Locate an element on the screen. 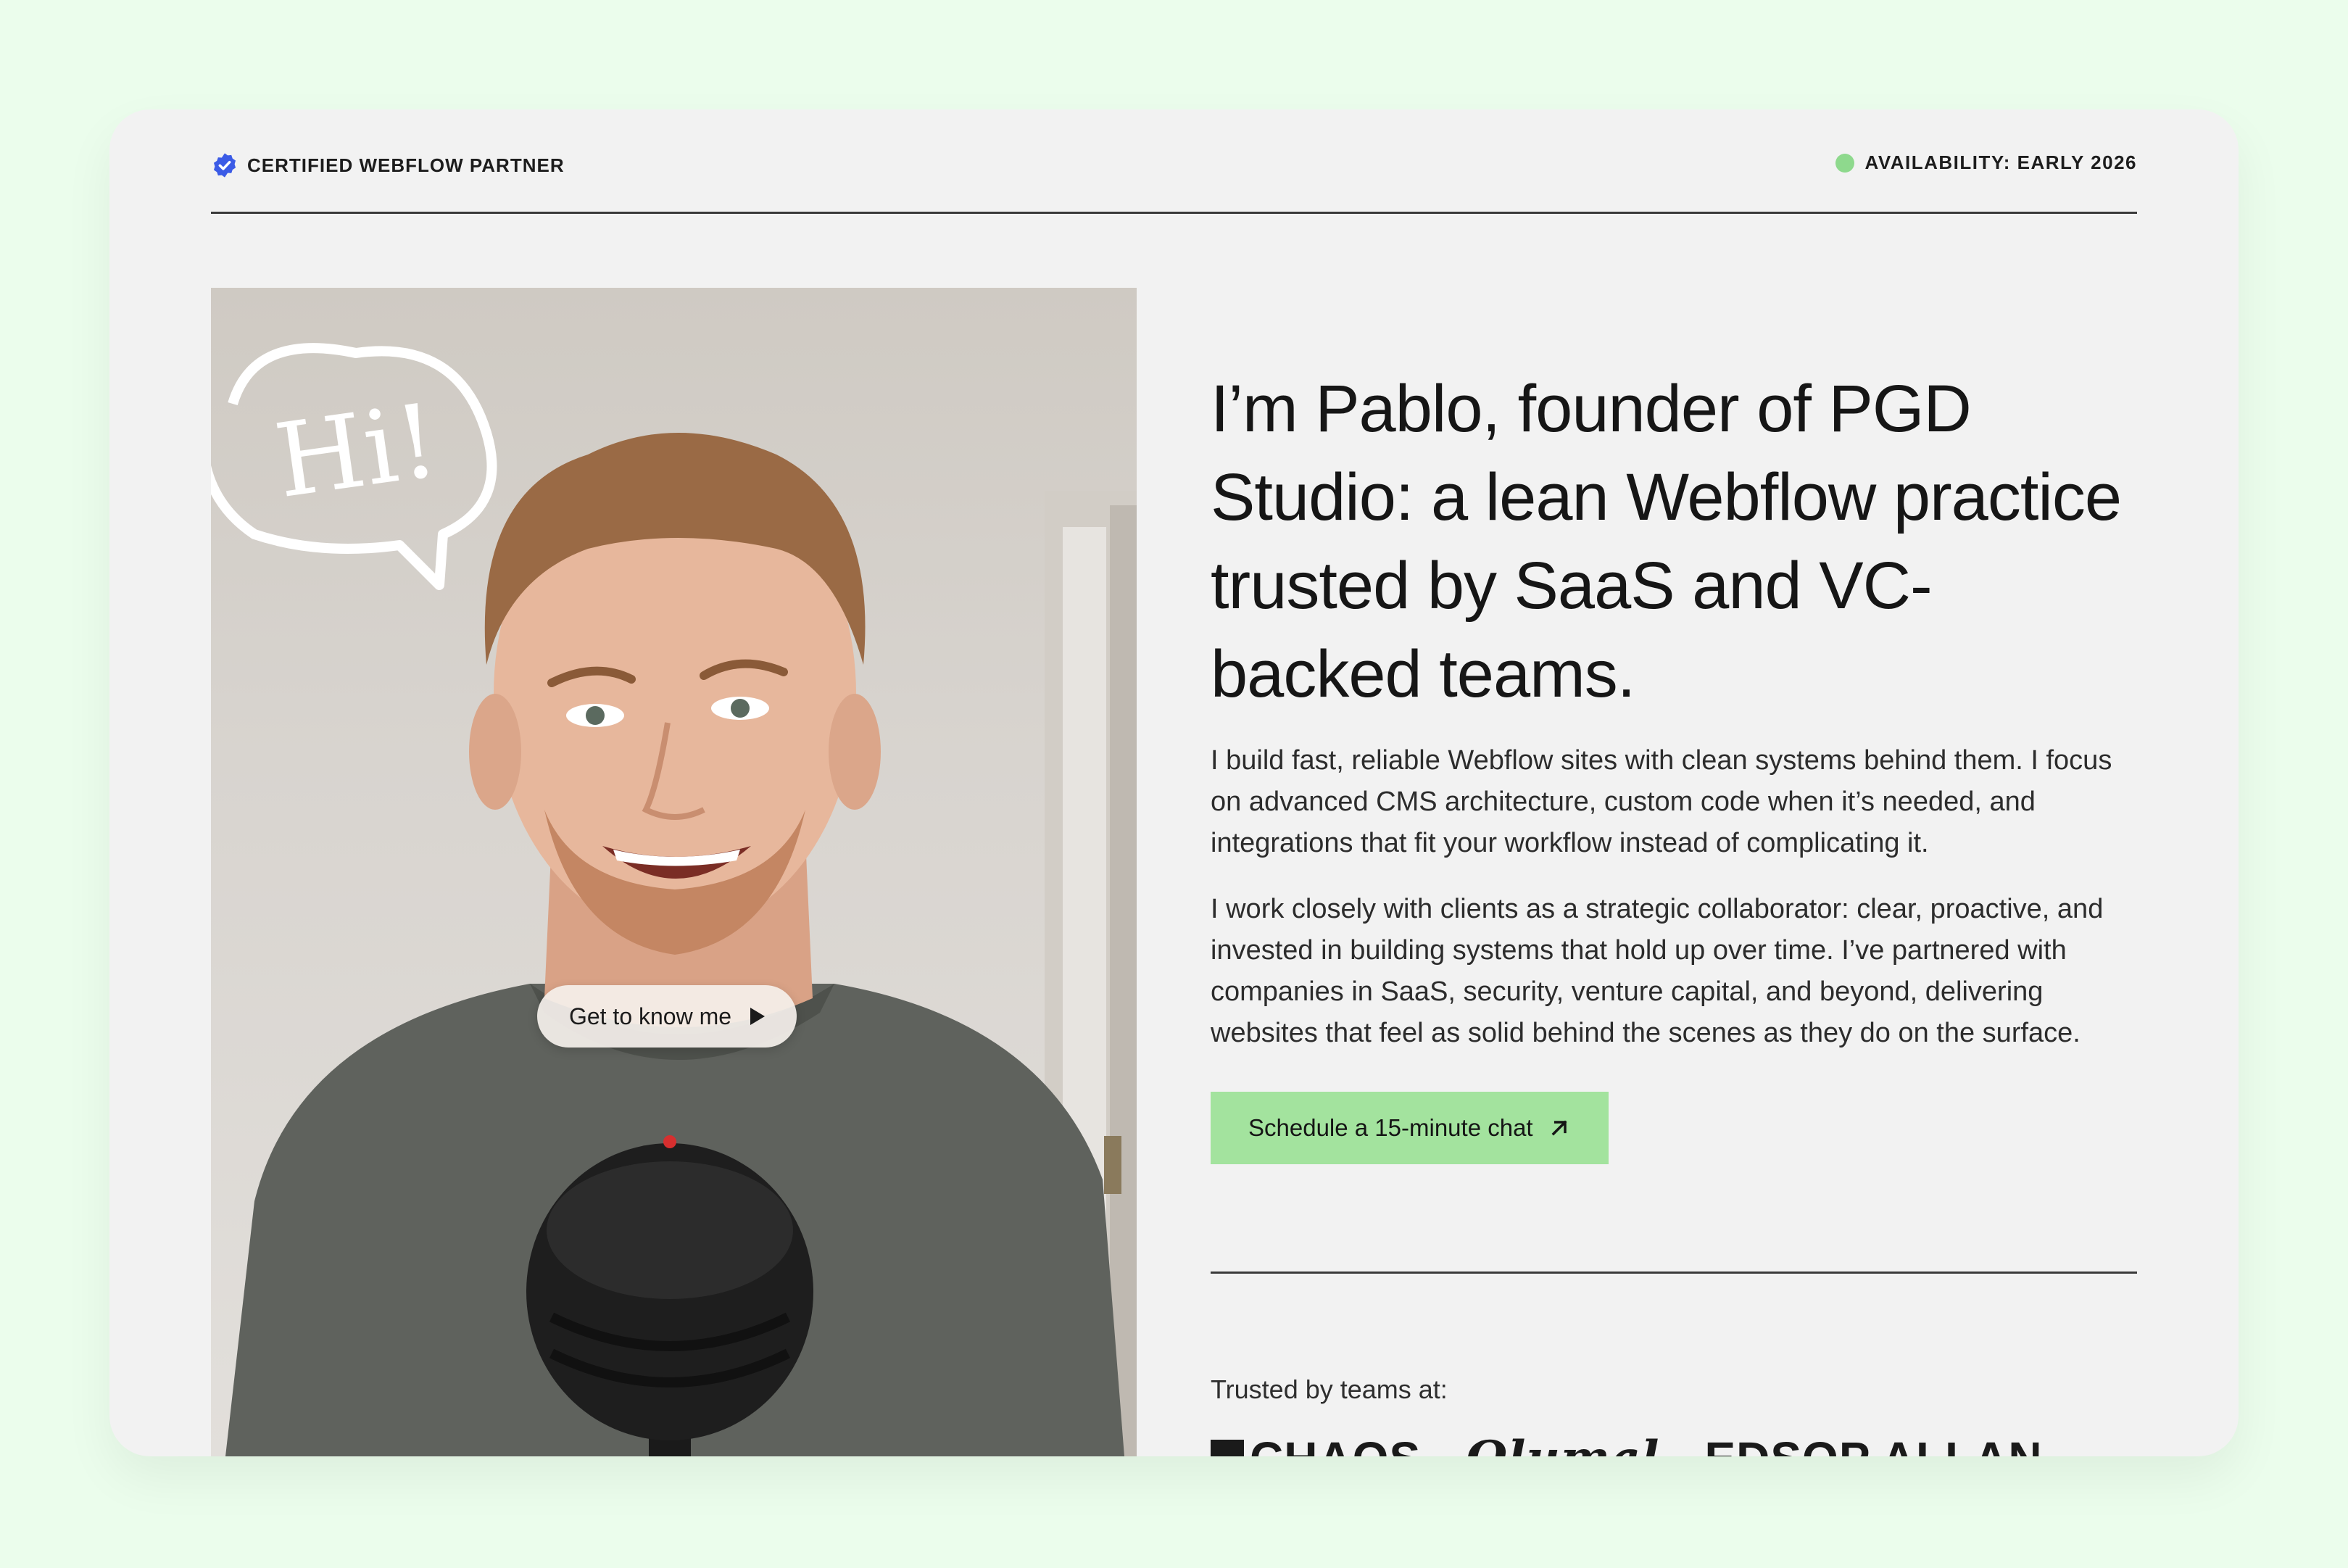 Image resolution: width=2348 pixels, height=1568 pixels. schedule-chat-button: Schedule a 15-minute chat is located at coordinates (1410, 1128).